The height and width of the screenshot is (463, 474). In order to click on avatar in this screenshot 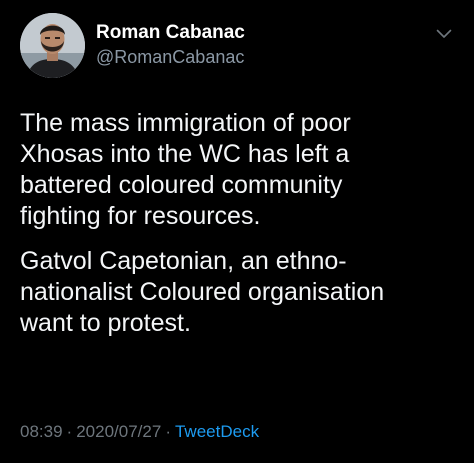, I will do `click(52, 45)`.